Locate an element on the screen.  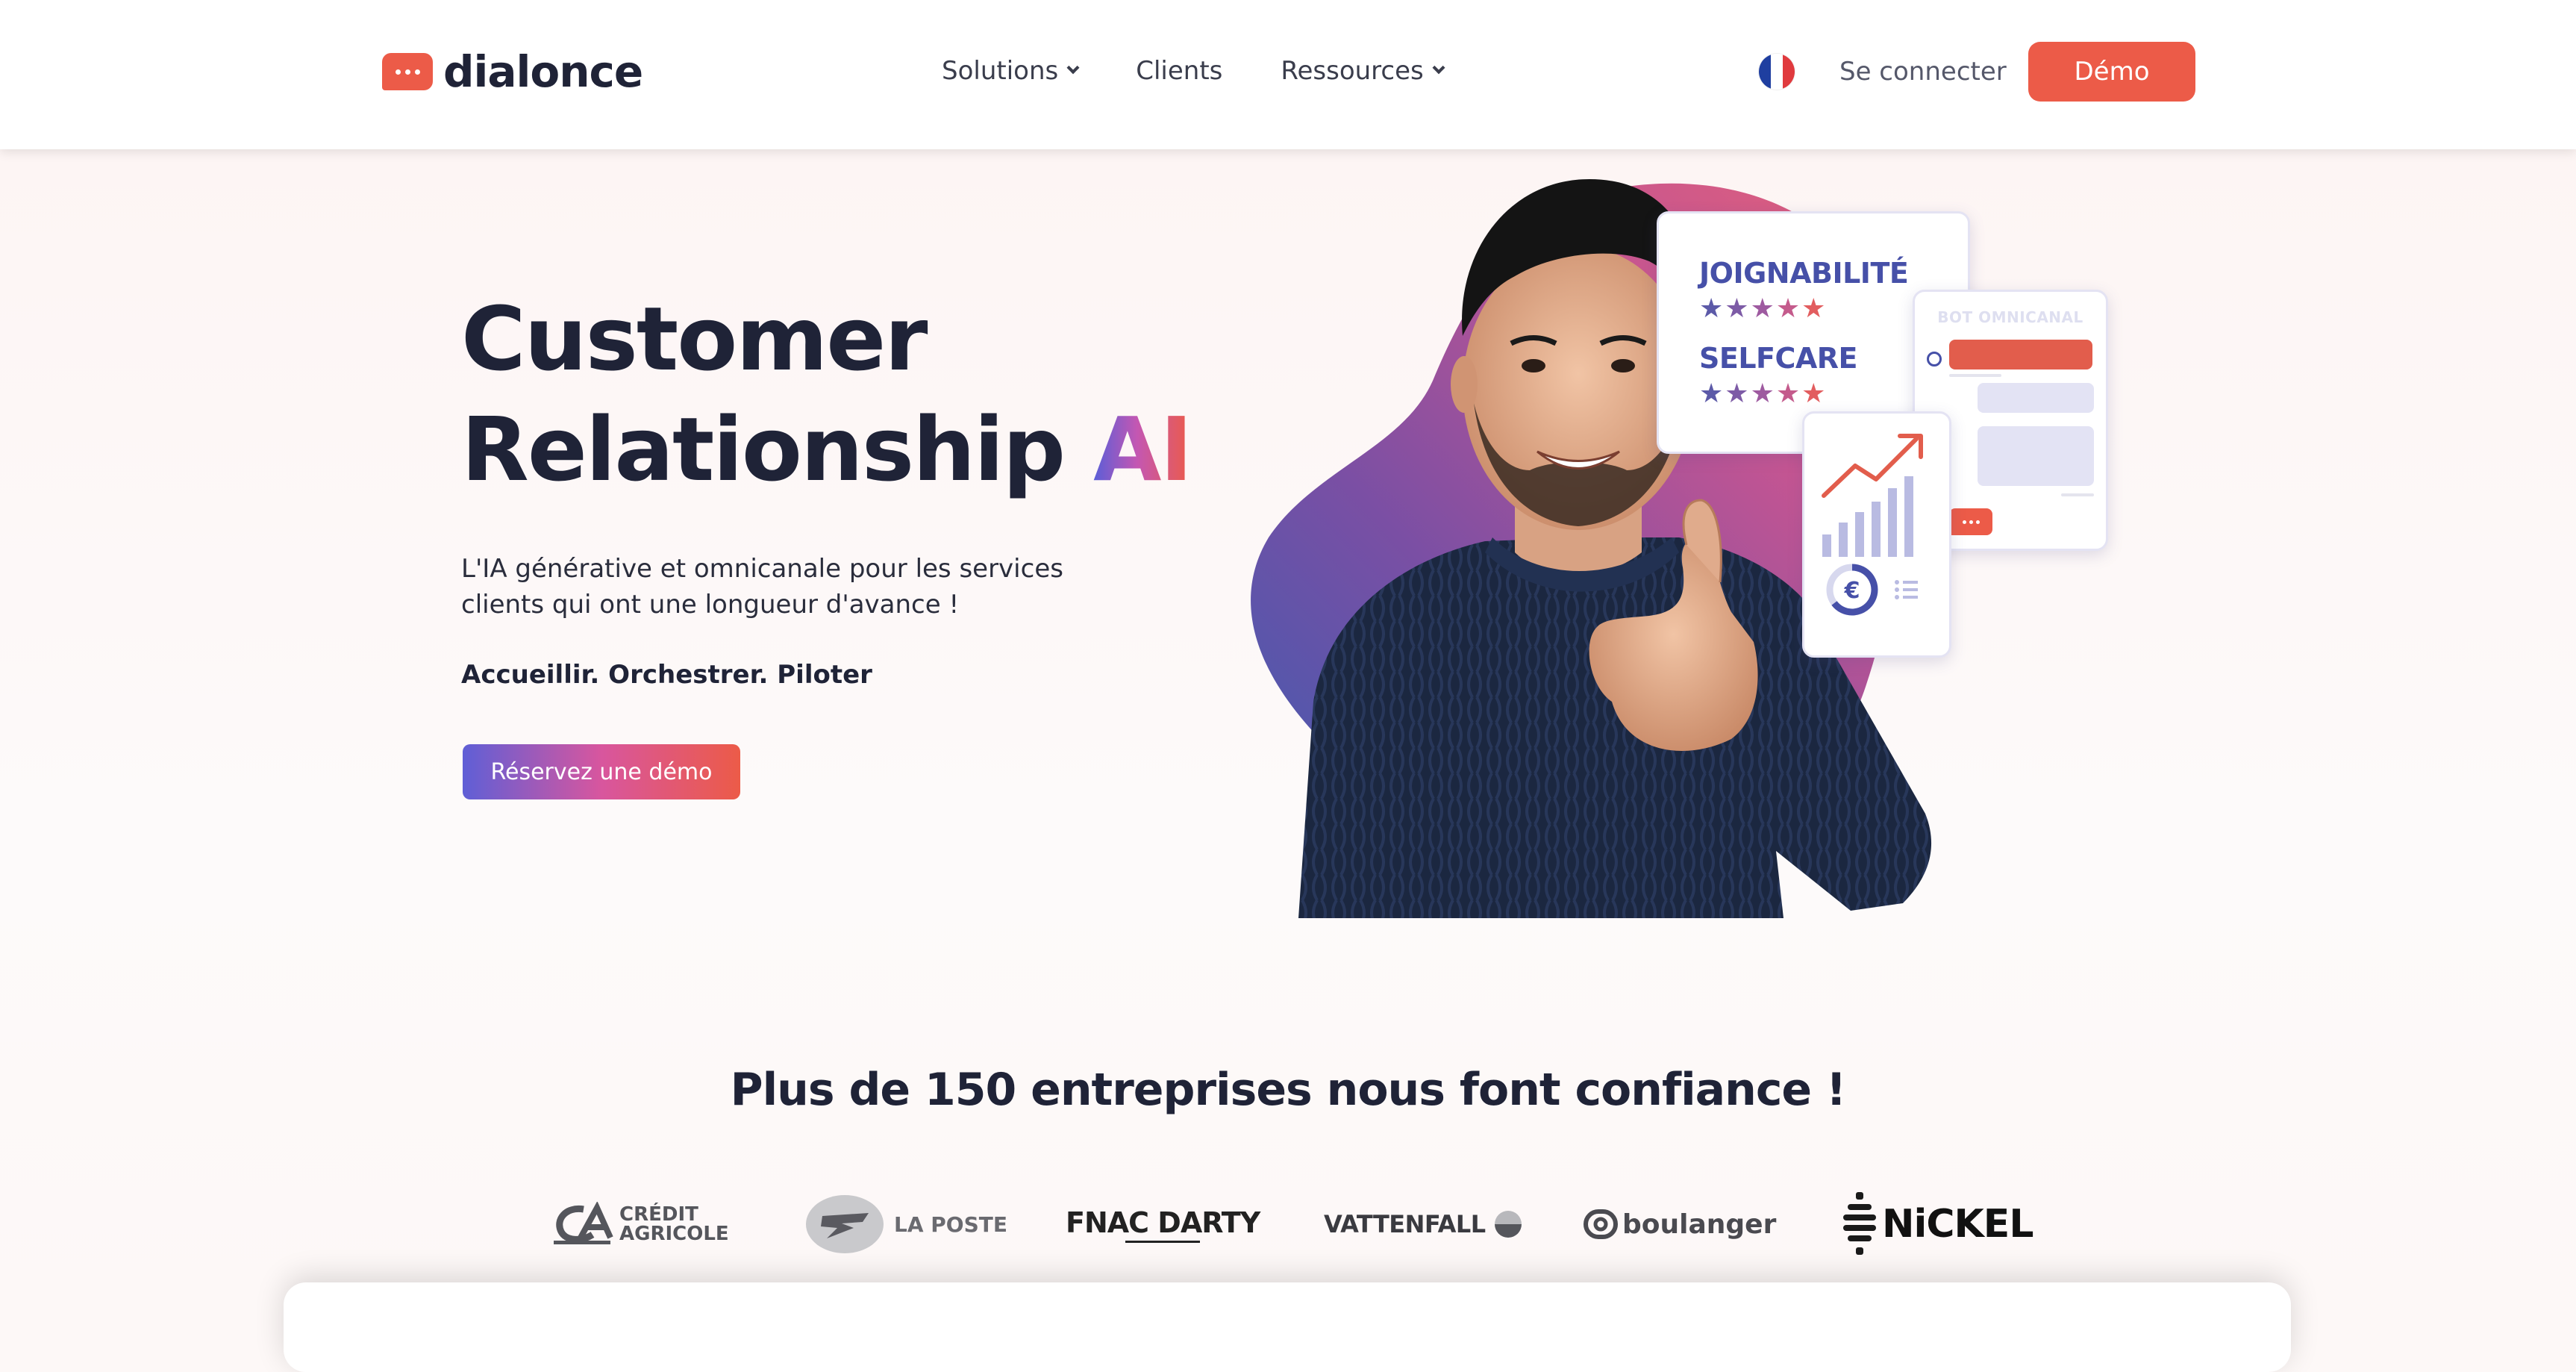
la-poste-icon is located at coordinates (845, 1224).